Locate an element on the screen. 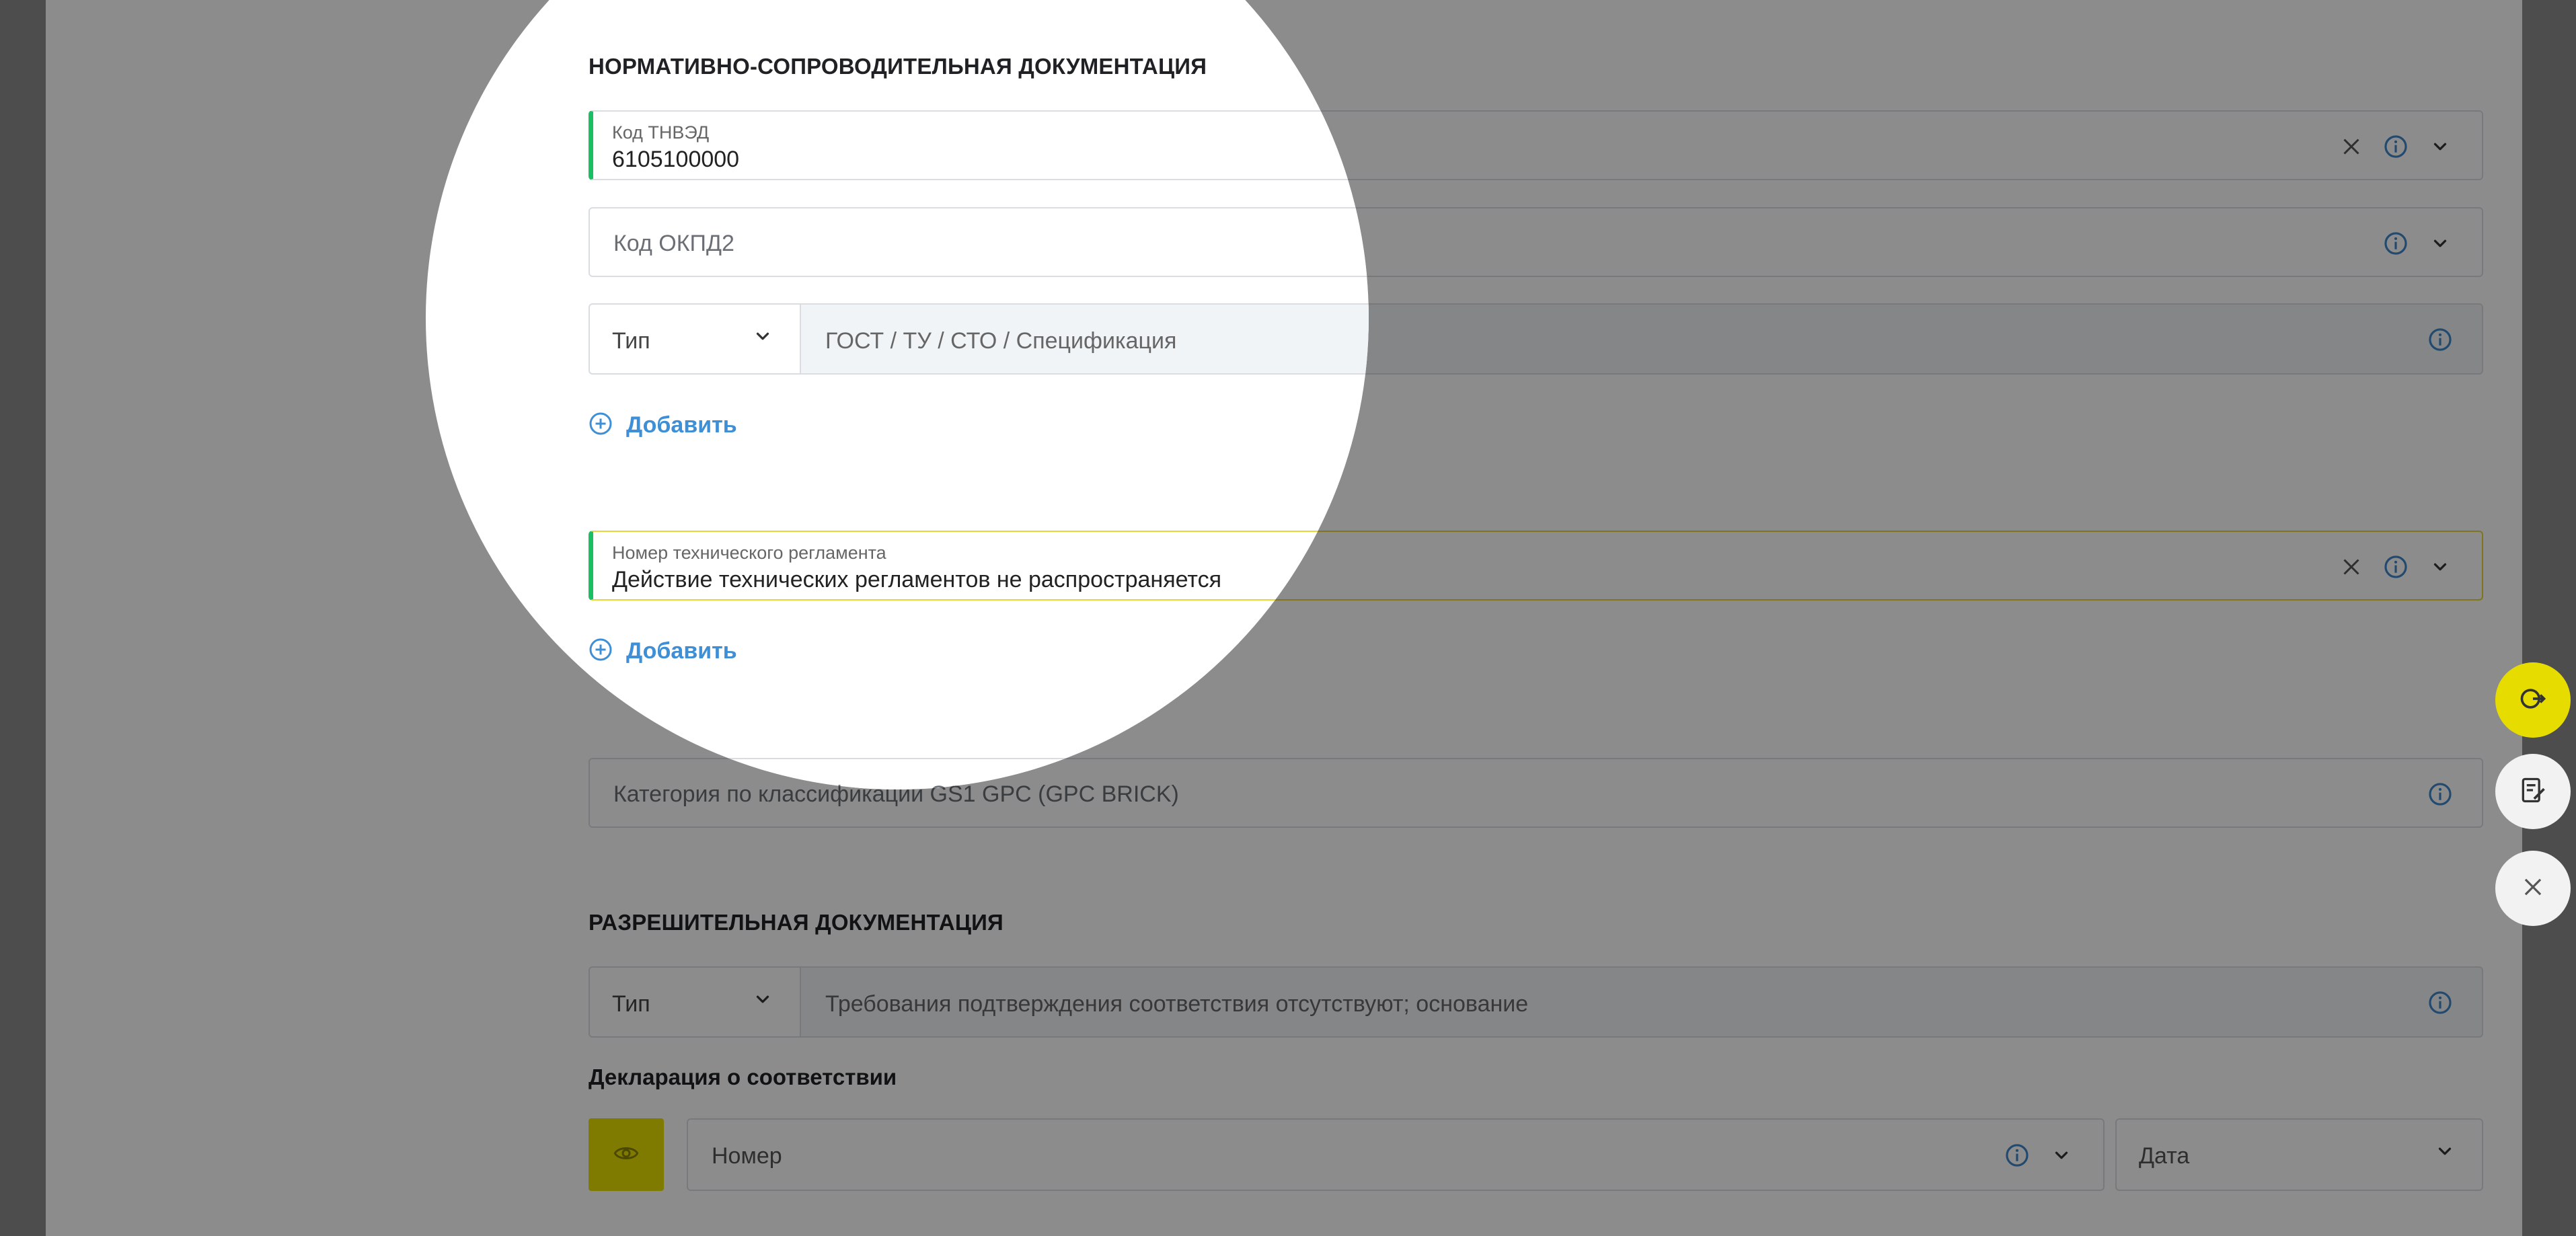 The image size is (2576, 1236). gost-input: ГОСТ / ТУ / СТО / Спецификация is located at coordinates (1085, 339).